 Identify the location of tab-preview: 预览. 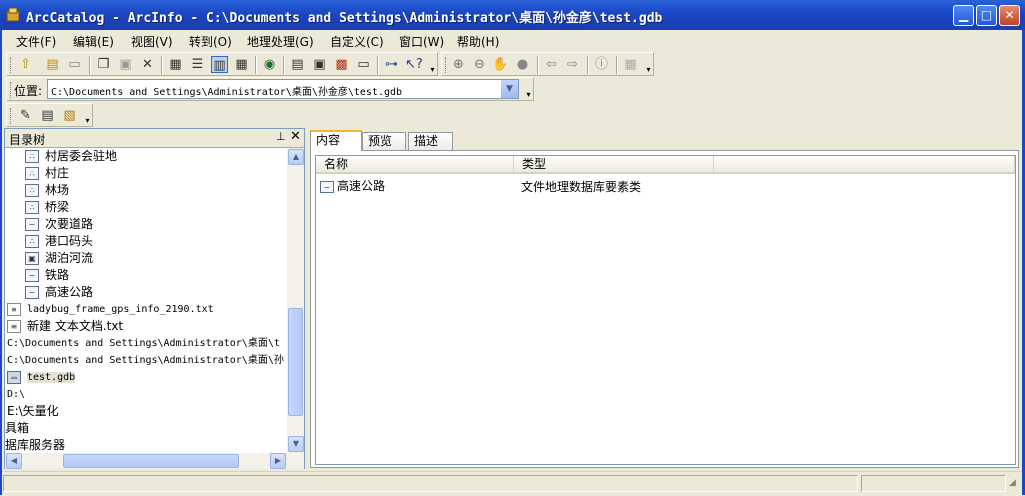
(384, 141).